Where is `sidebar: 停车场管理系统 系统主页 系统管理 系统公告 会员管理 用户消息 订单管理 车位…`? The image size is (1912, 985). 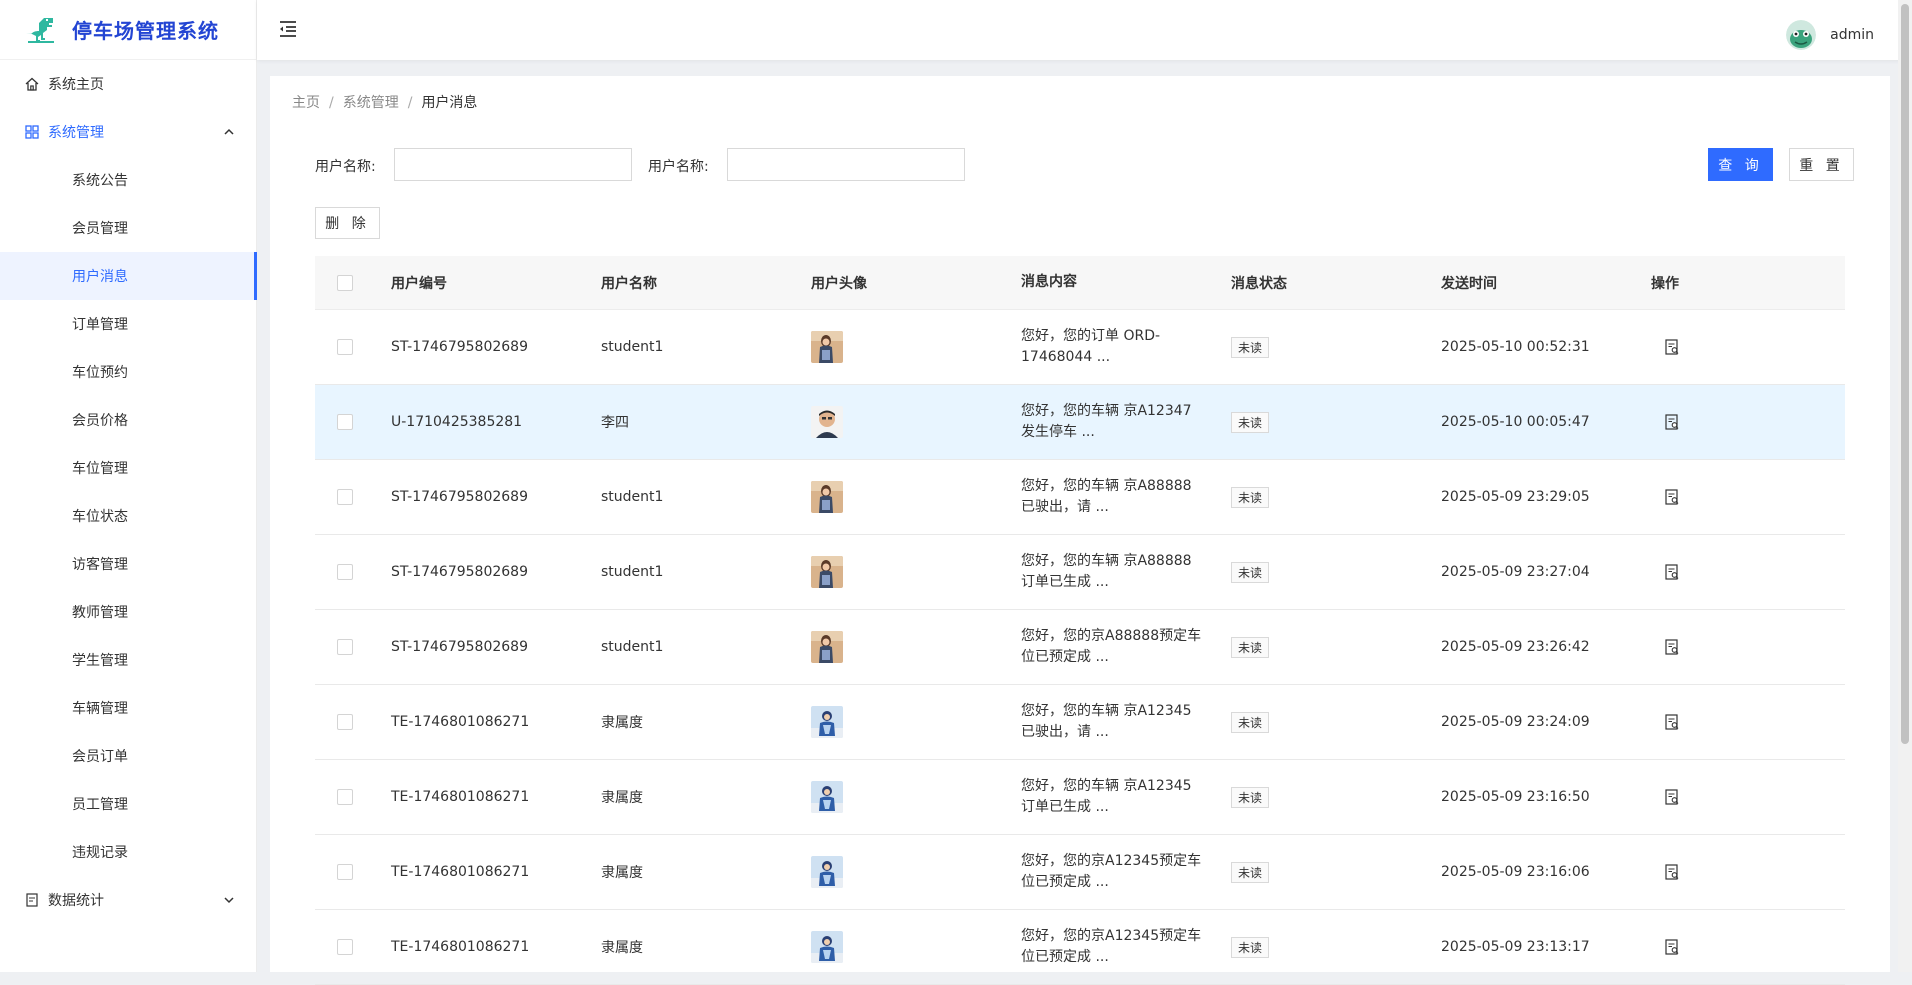
sidebar: 停车场管理系统 系统主页 系统管理 系统公告 会员管理 用户消息 订单管理 车位… is located at coordinates (128, 486).